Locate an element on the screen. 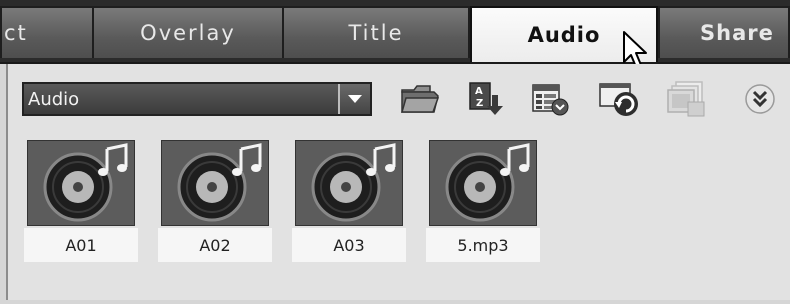 This screenshot has width=790, height=304. category-dropdown: Audio is located at coordinates (197, 99).